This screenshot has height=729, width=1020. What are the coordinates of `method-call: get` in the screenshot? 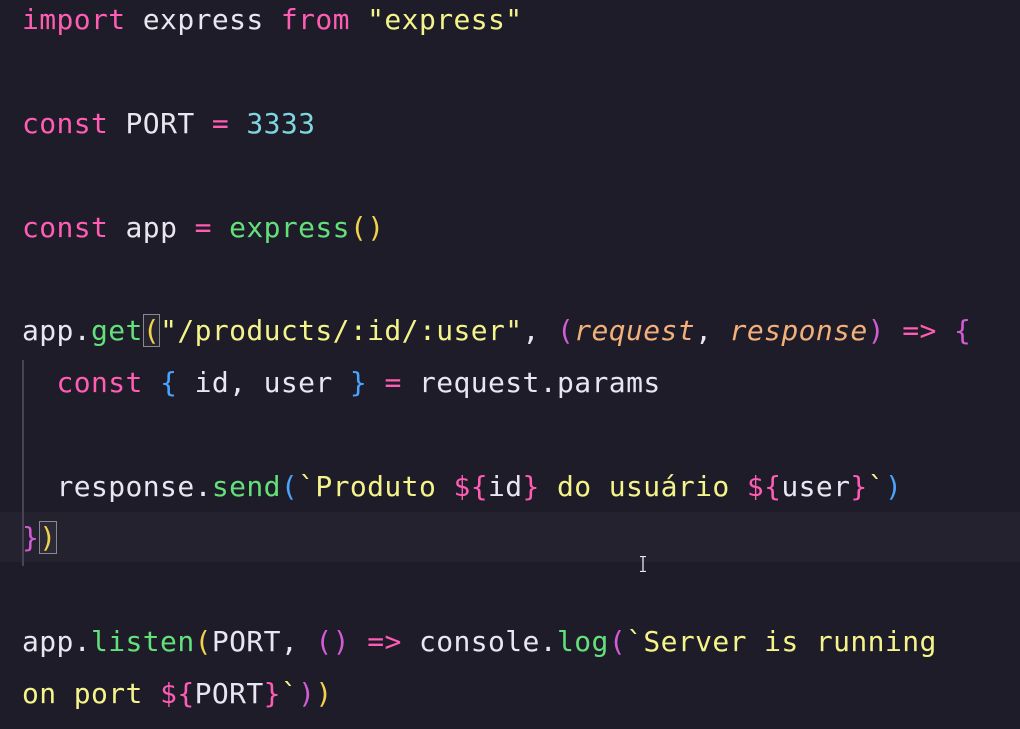 It's located at (117, 330).